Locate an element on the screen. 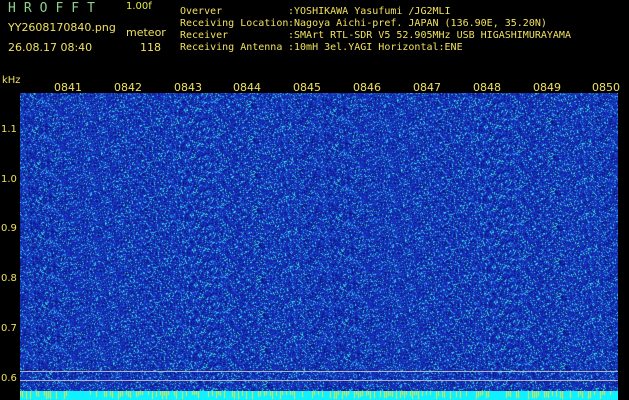 Image resolution: width=629 pixels, height=400 pixels. x-tick: 0847 is located at coordinates (427, 87).